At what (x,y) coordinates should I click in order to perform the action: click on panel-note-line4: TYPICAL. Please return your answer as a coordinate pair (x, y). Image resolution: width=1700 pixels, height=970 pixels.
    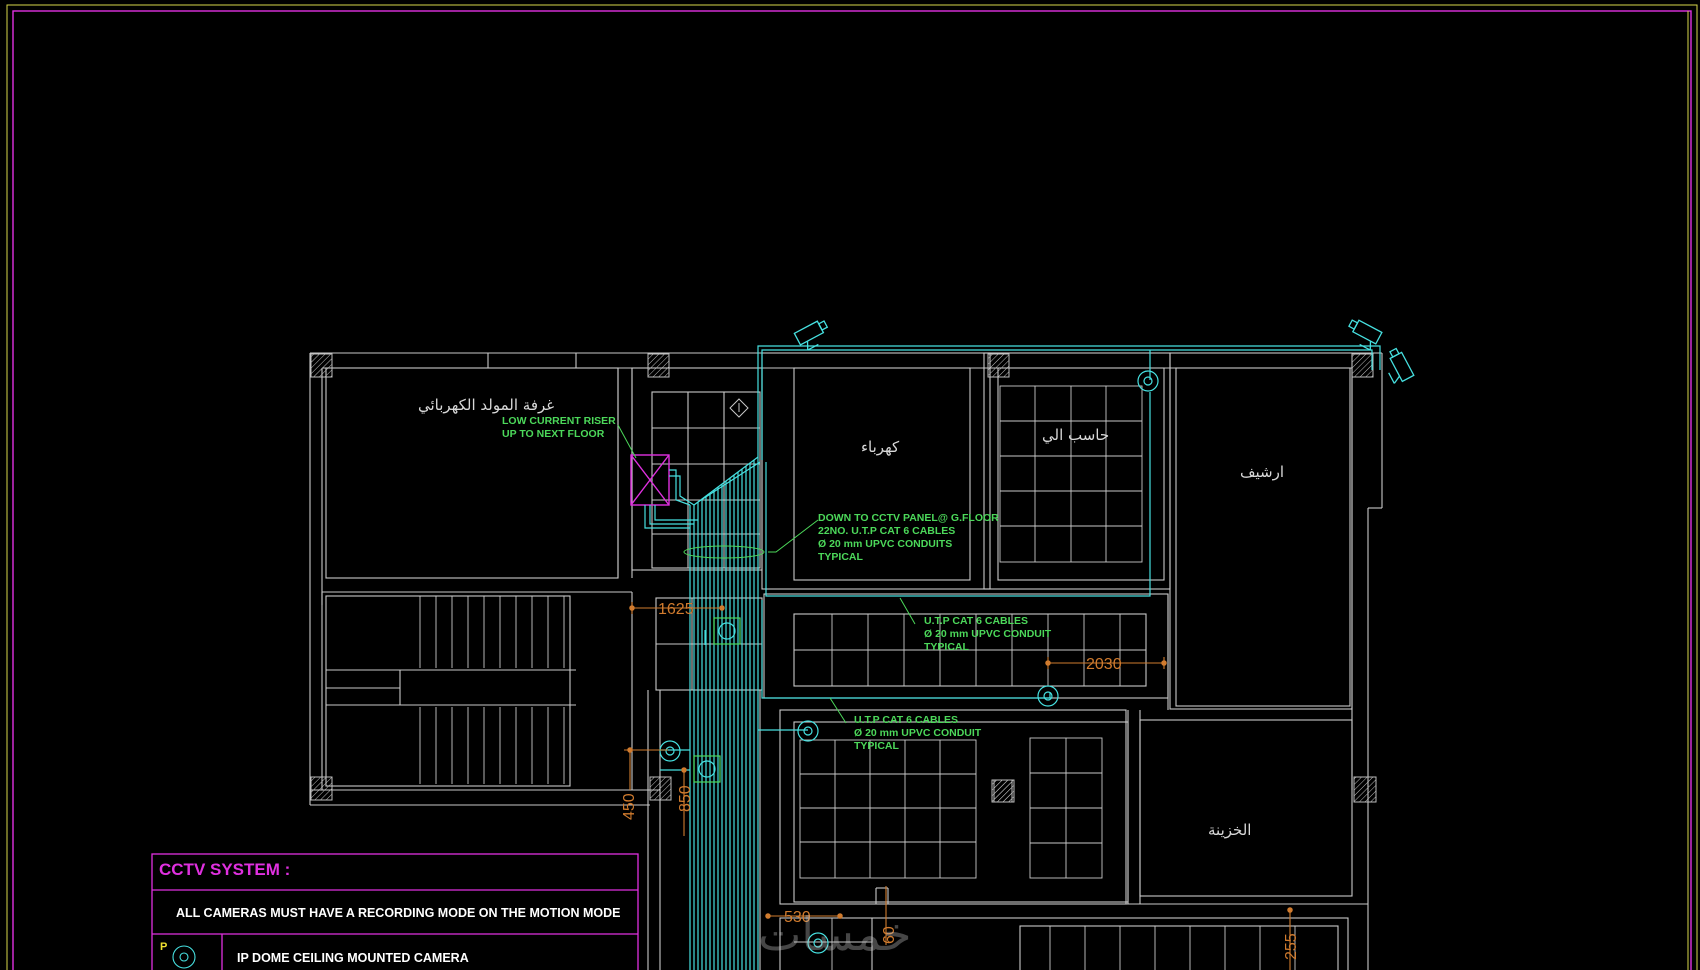
    Looking at the image, I should click on (841, 557).